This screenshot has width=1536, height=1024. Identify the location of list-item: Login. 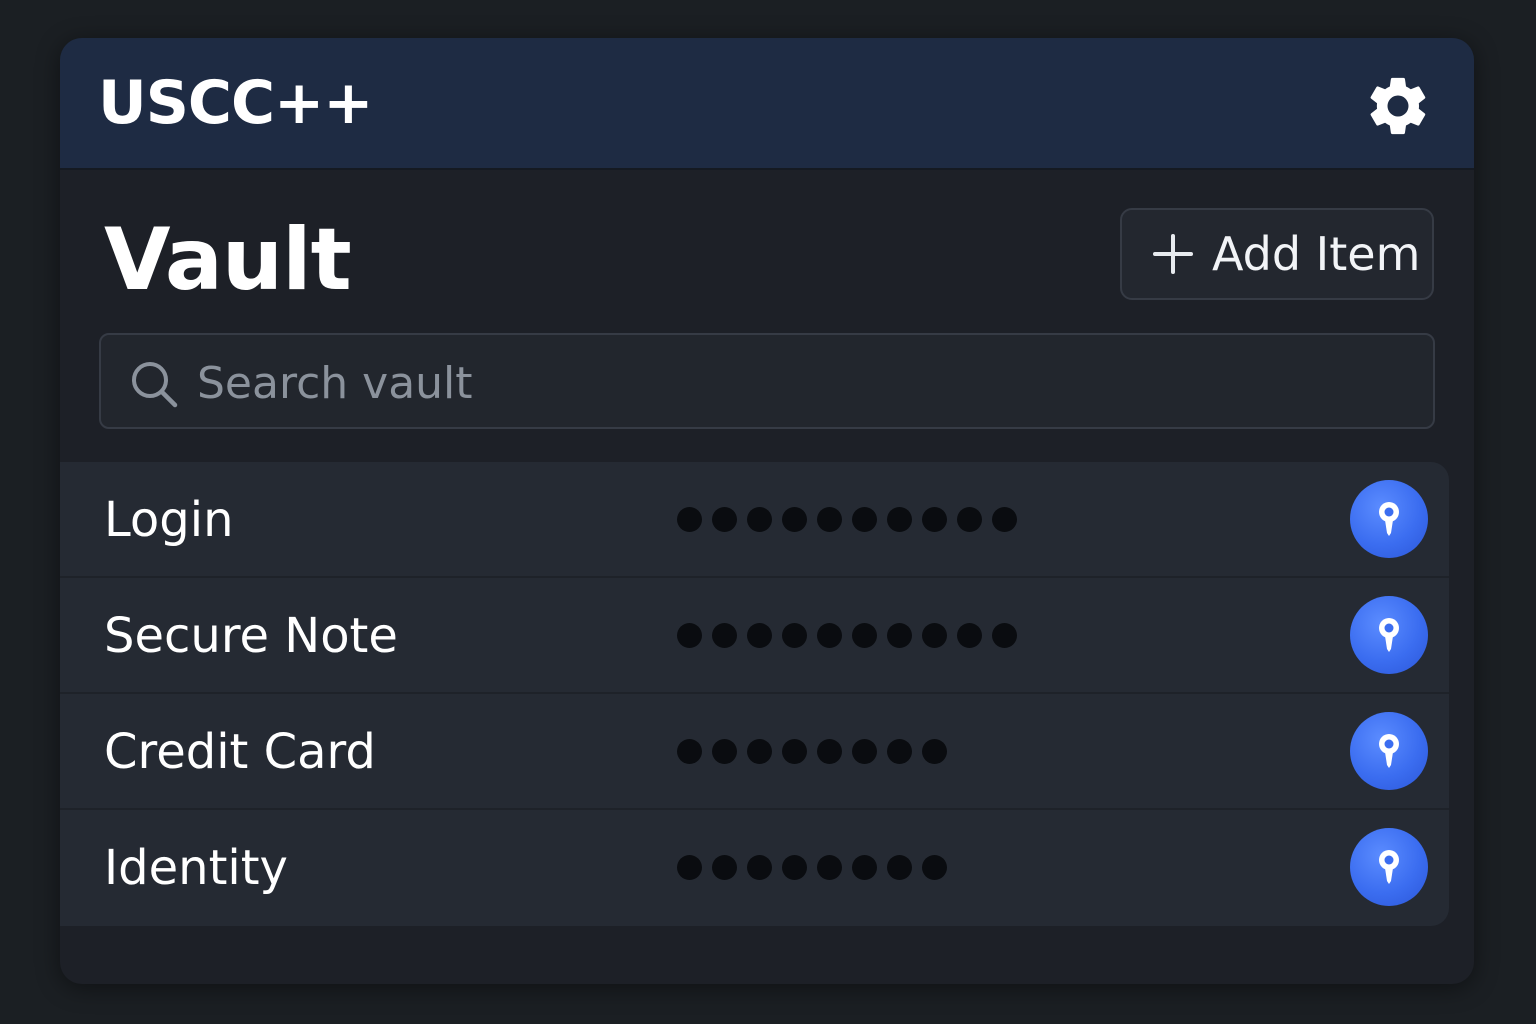
(754, 520).